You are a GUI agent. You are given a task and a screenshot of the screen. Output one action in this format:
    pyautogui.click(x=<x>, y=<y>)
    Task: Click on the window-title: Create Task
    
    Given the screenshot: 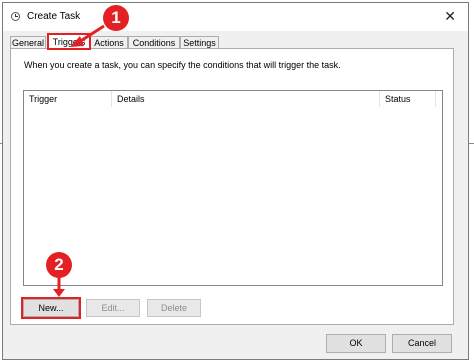 What is the action you would take?
    pyautogui.click(x=54, y=16)
    